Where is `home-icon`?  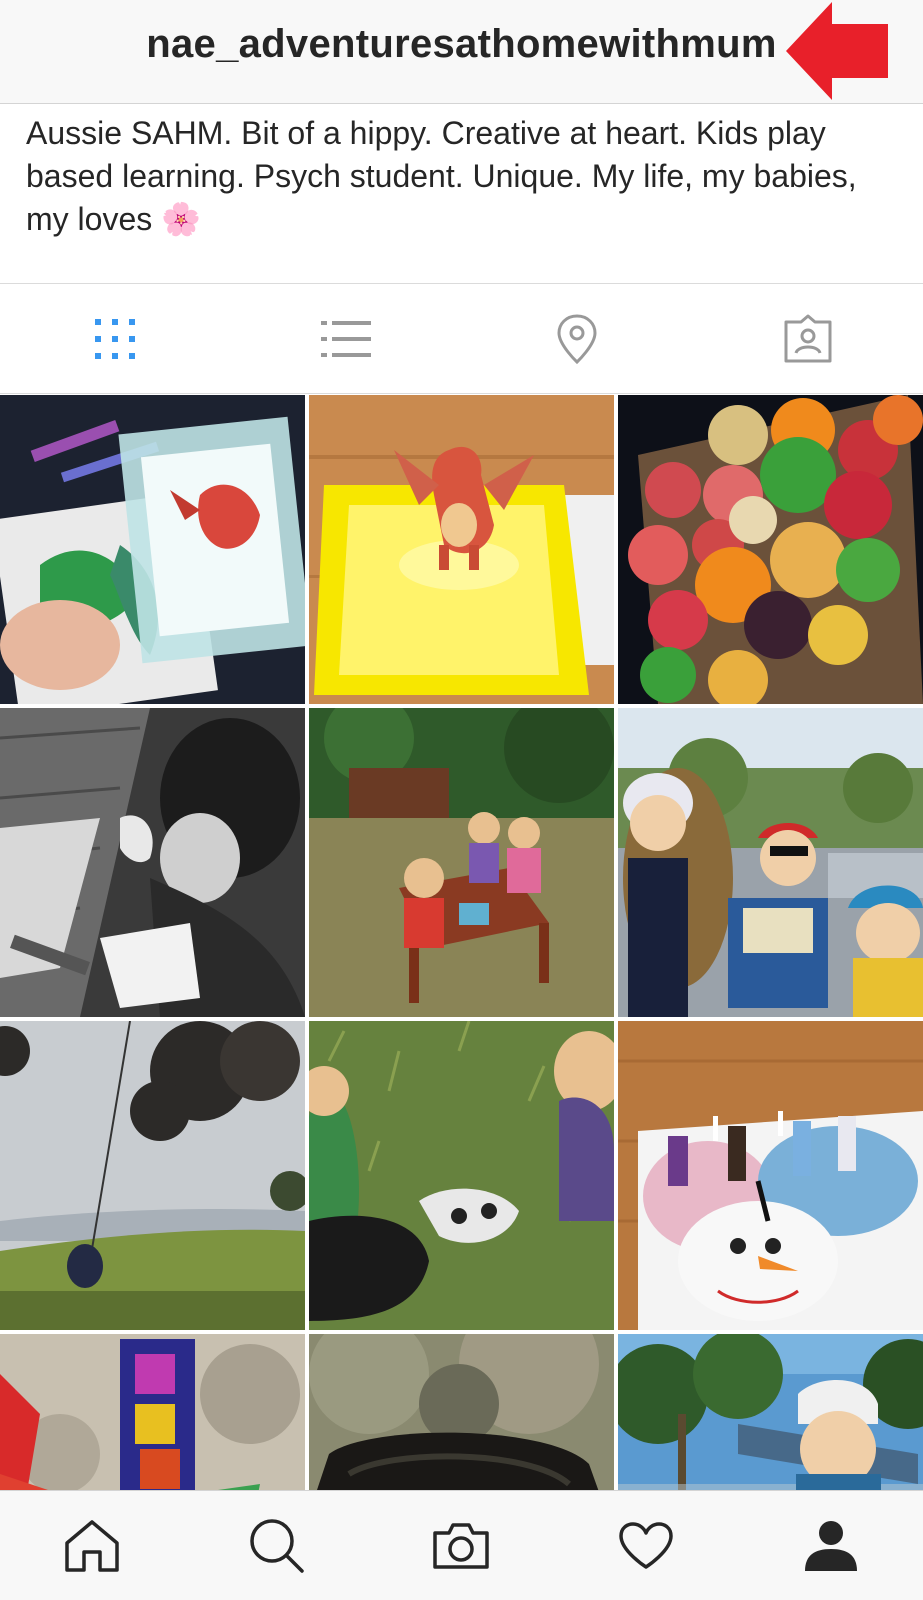
home-icon is located at coordinates (92, 1545).